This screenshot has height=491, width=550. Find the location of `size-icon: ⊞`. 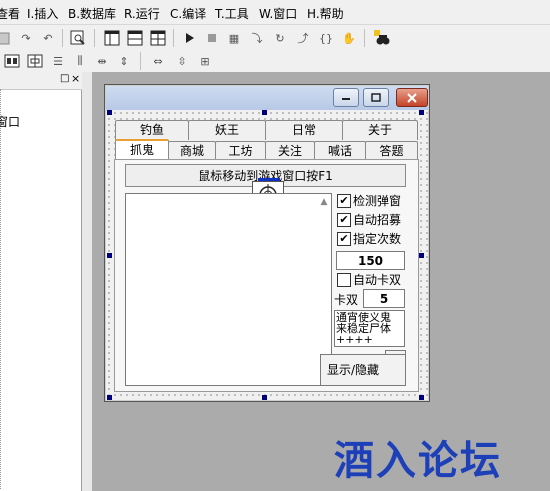

size-icon: ⊞ is located at coordinates (205, 61).